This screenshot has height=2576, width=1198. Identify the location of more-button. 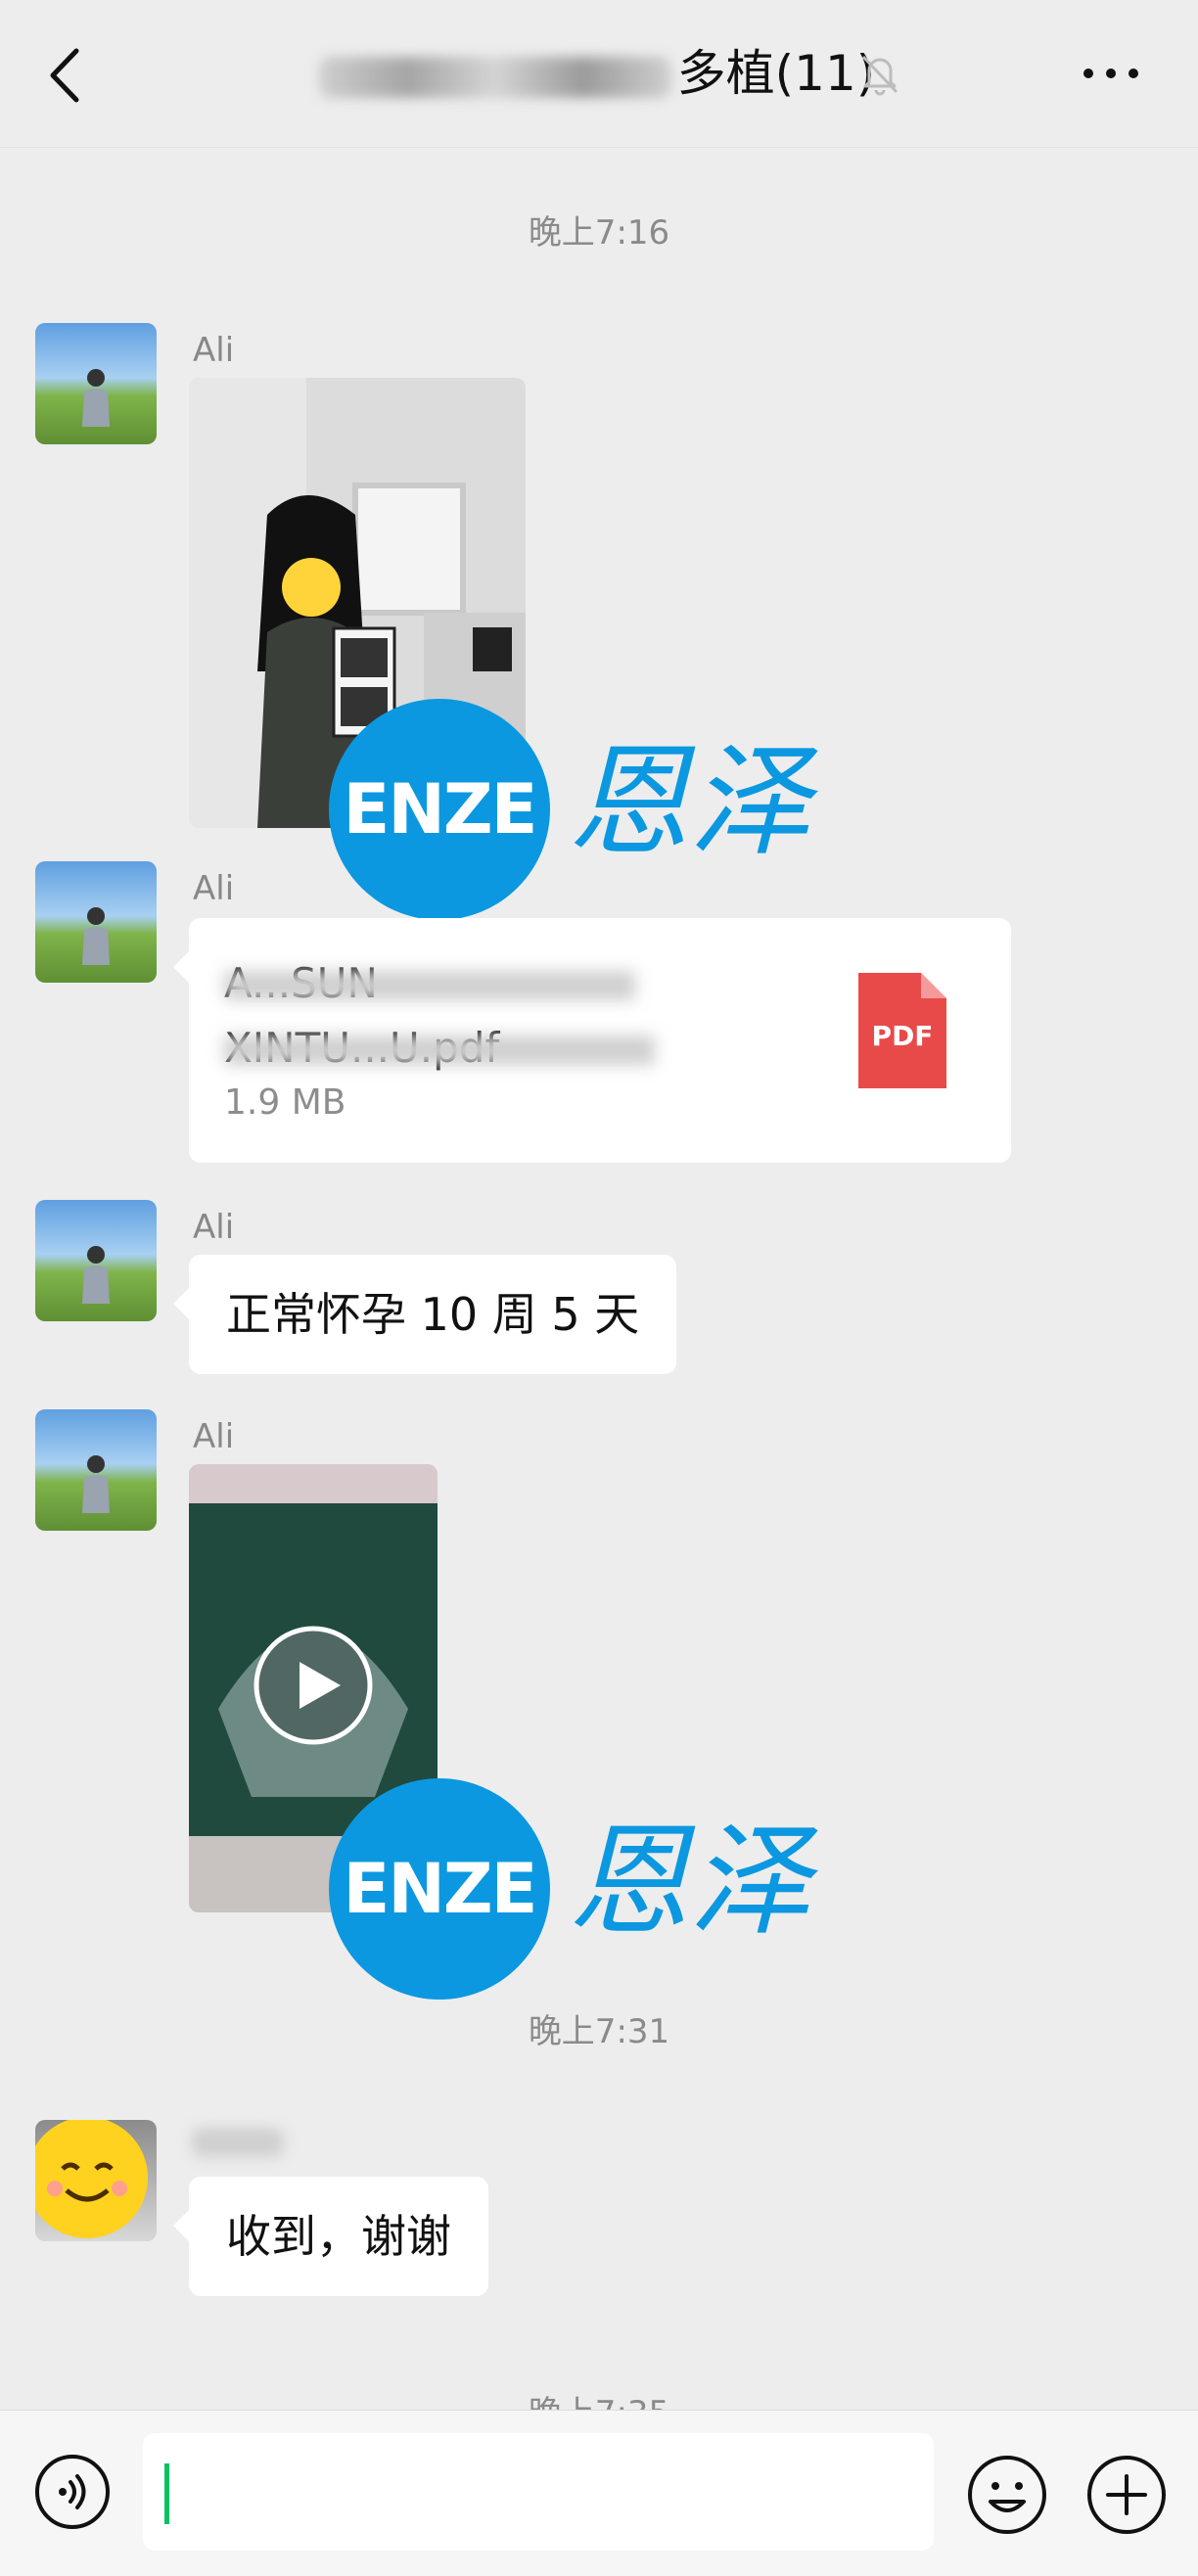
(1111, 73).